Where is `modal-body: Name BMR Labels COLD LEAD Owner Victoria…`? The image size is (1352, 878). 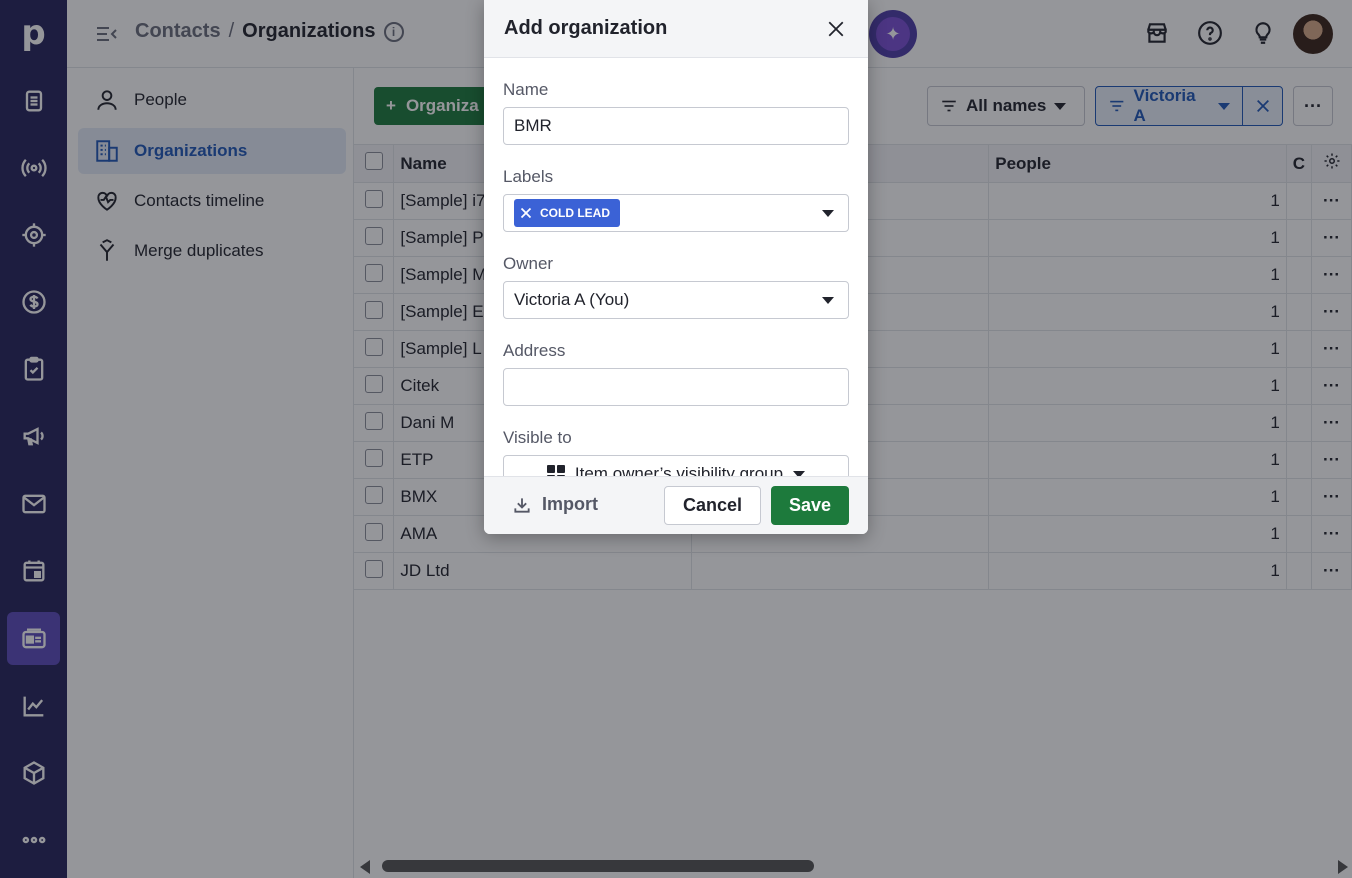
modal-body: Name BMR Labels COLD LEAD Owner Victoria… is located at coordinates (676, 286).